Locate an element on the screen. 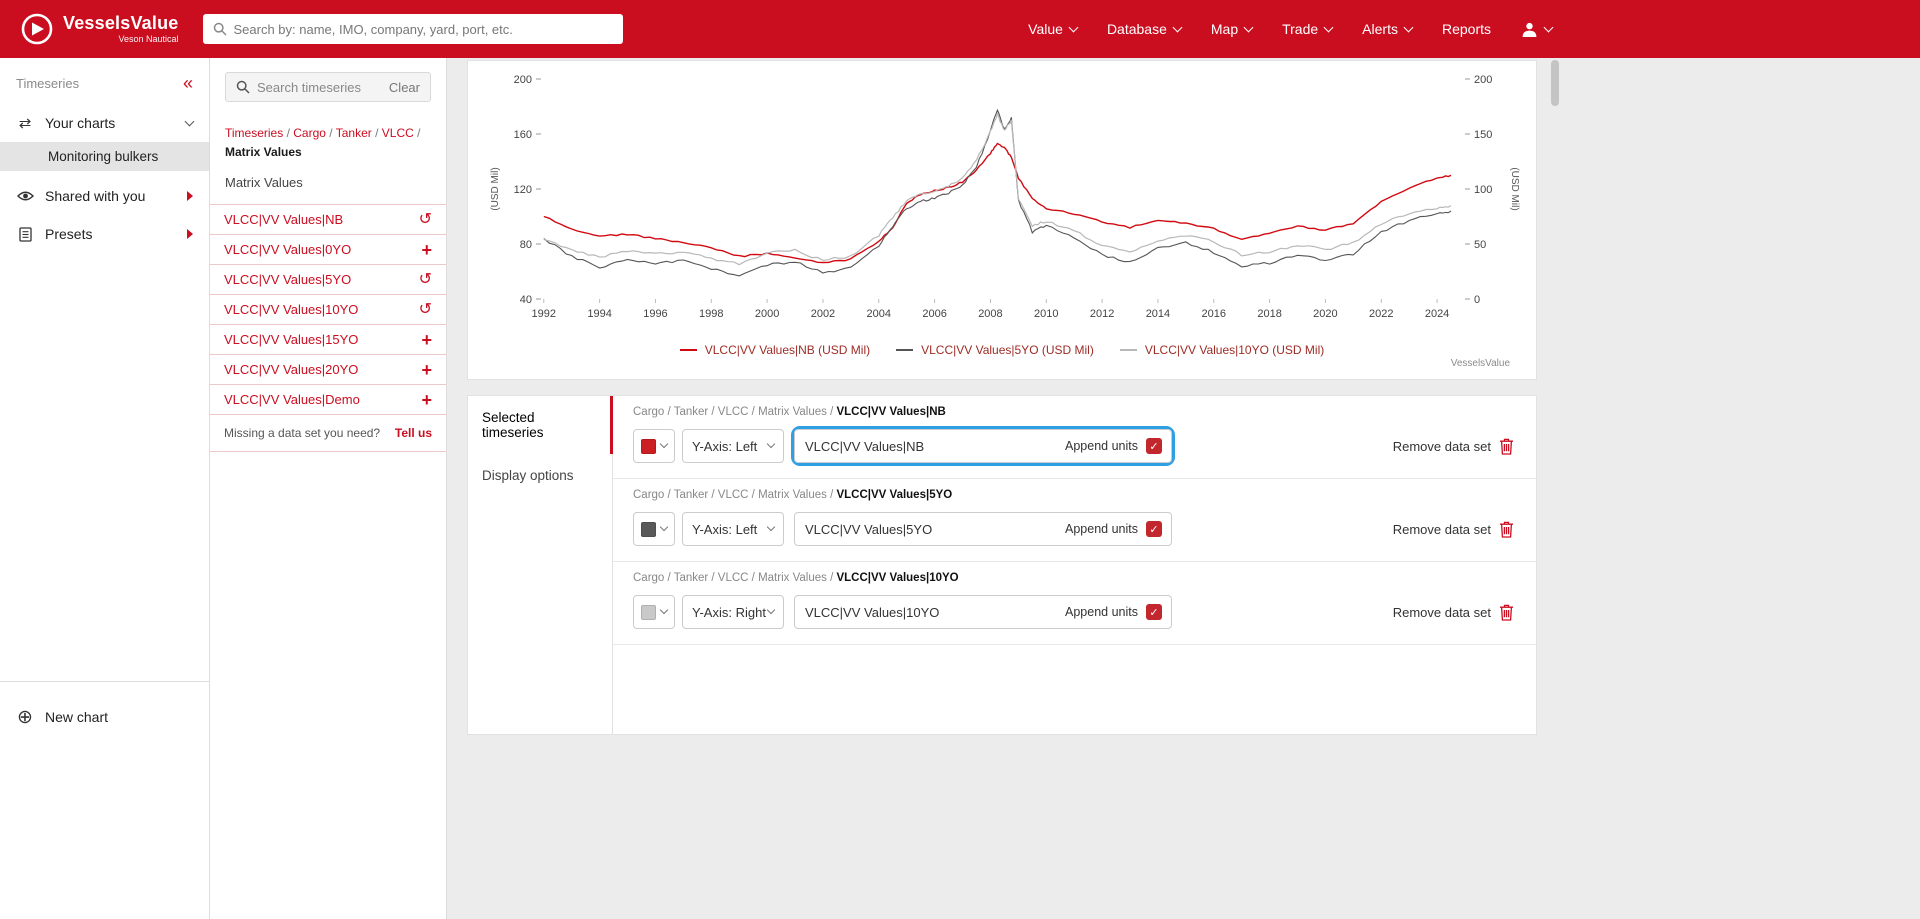  user-menu is located at coordinates (1537, 29).